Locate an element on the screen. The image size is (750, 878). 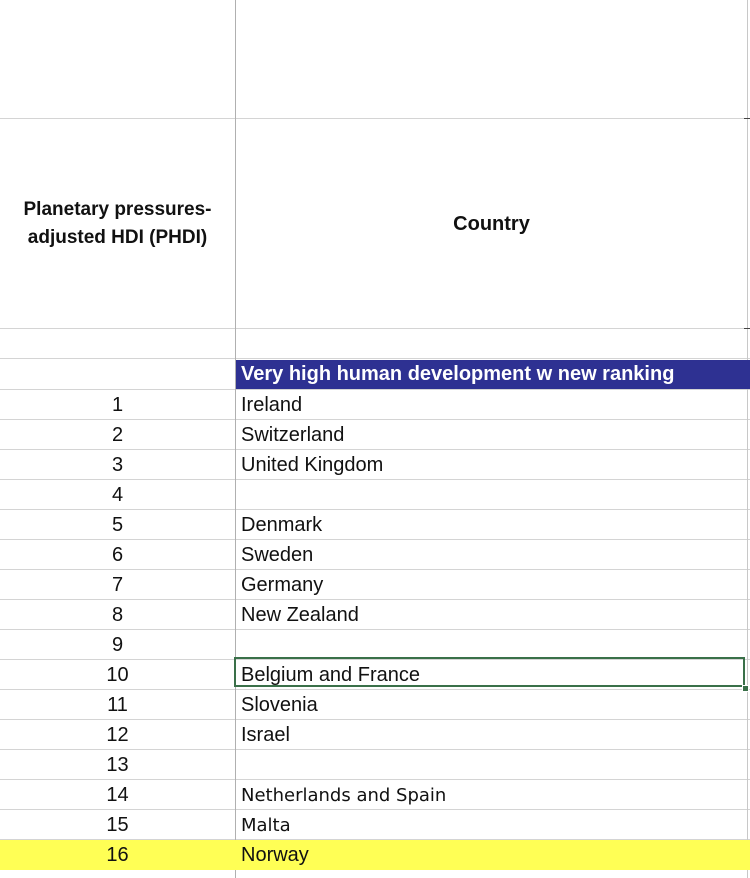
table-row: 9 is located at coordinates (375, 645).